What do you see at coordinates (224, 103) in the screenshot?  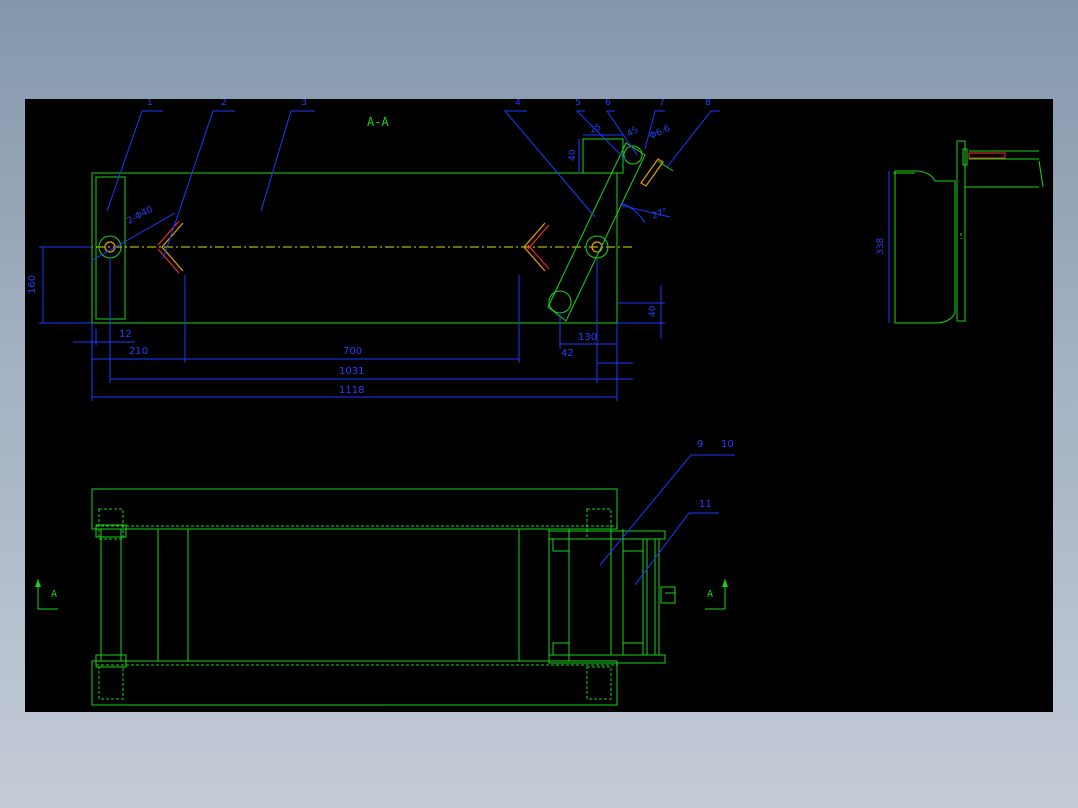 I see `part-number: 2` at bounding box center [224, 103].